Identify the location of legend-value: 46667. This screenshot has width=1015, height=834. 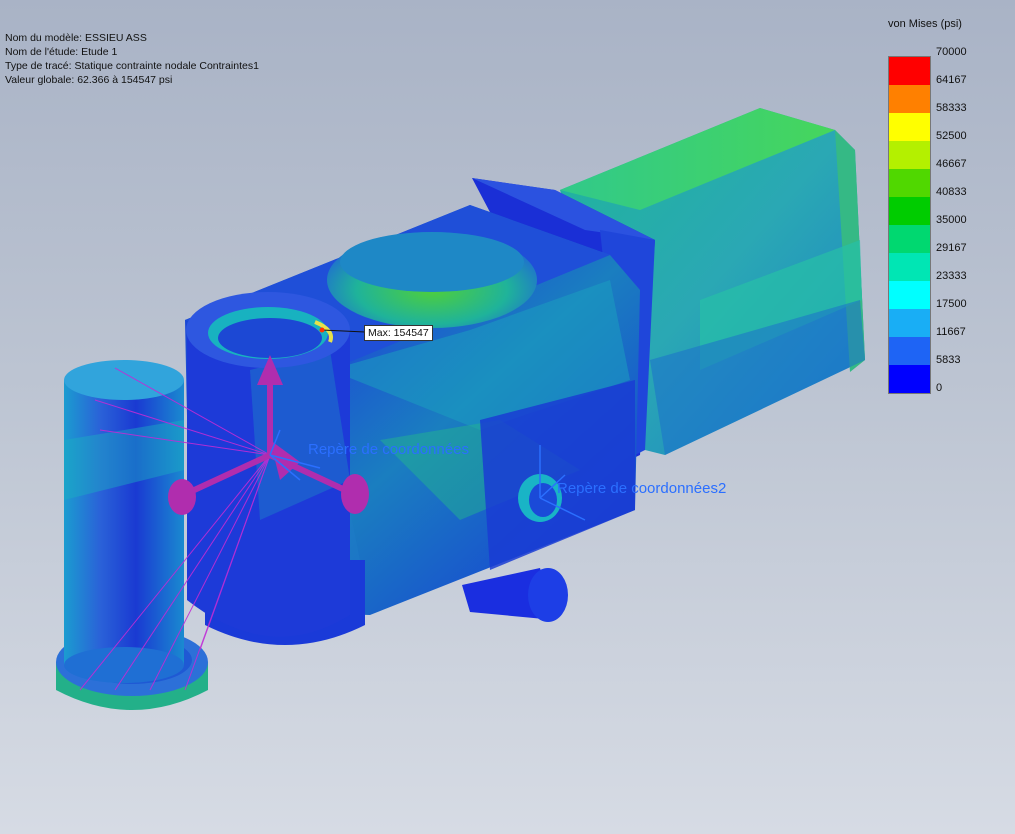
(951, 164).